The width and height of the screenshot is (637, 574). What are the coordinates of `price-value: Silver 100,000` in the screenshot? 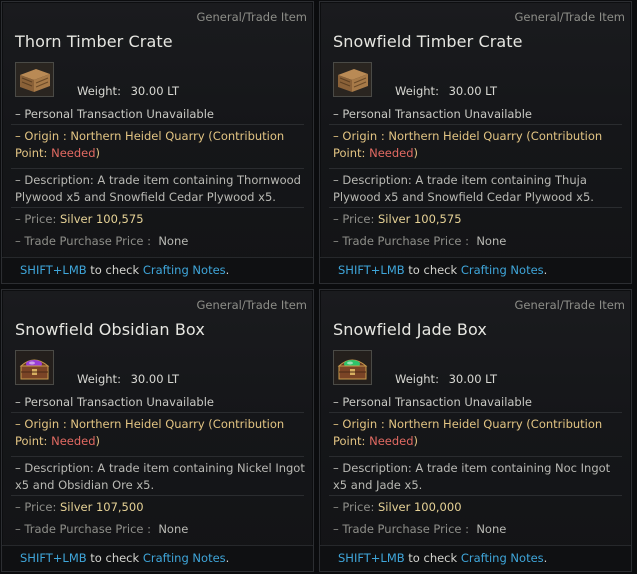 It's located at (420, 507).